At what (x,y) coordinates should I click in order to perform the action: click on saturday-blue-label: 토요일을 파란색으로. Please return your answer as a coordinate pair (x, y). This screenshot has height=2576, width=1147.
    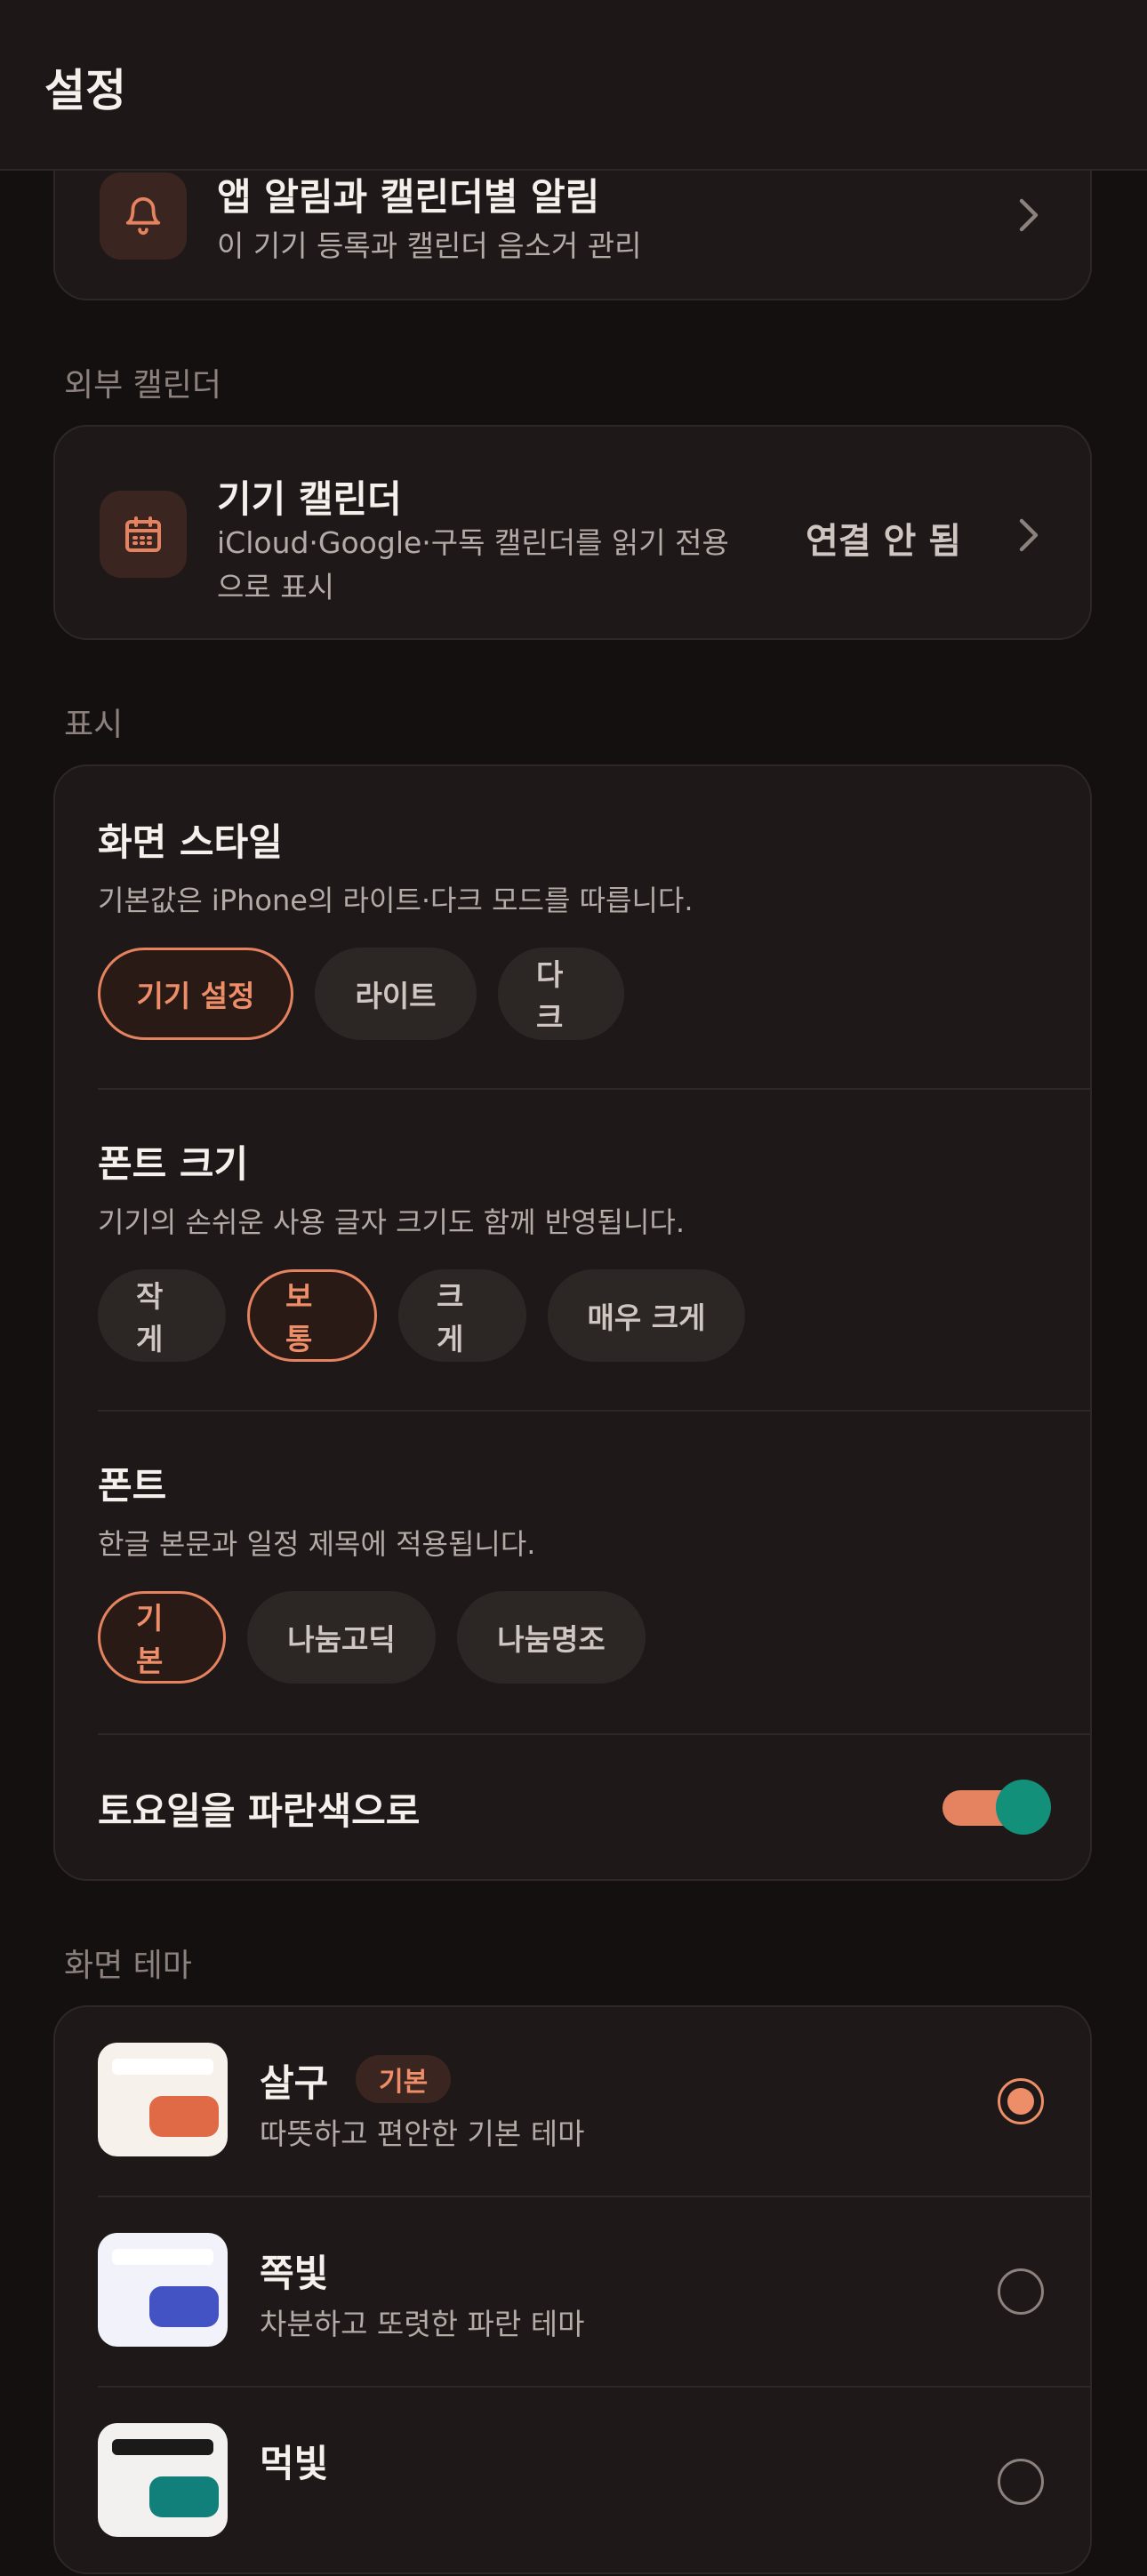
    Looking at the image, I should click on (259, 1811).